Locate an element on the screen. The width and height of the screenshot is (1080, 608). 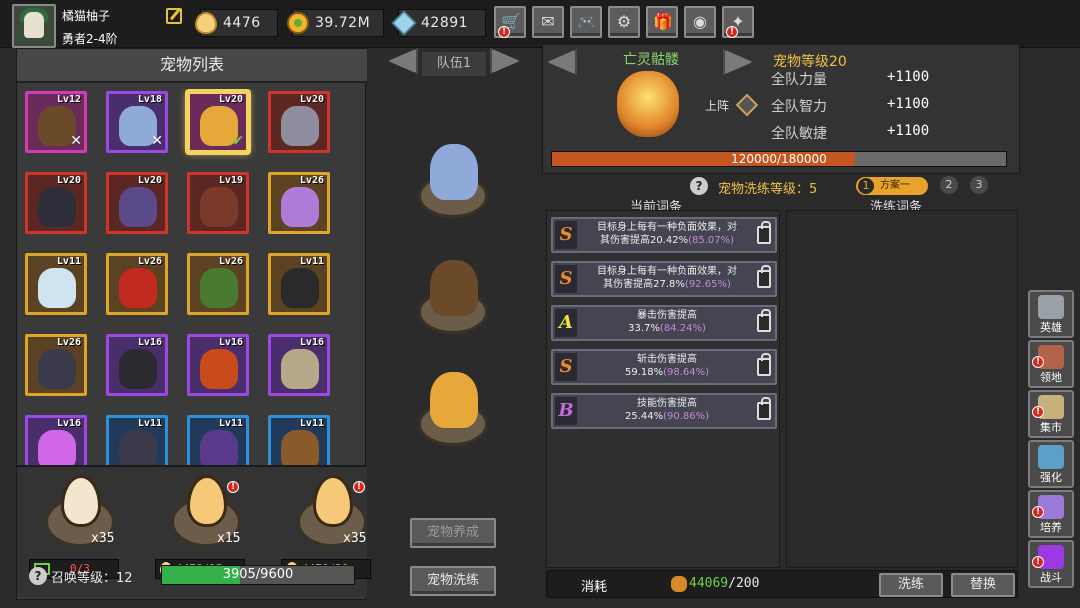
attribute-row: S 目标身上每有一种负面效果，对 其伤害提高20.42%(85.07%) is located at coordinates (664, 235).